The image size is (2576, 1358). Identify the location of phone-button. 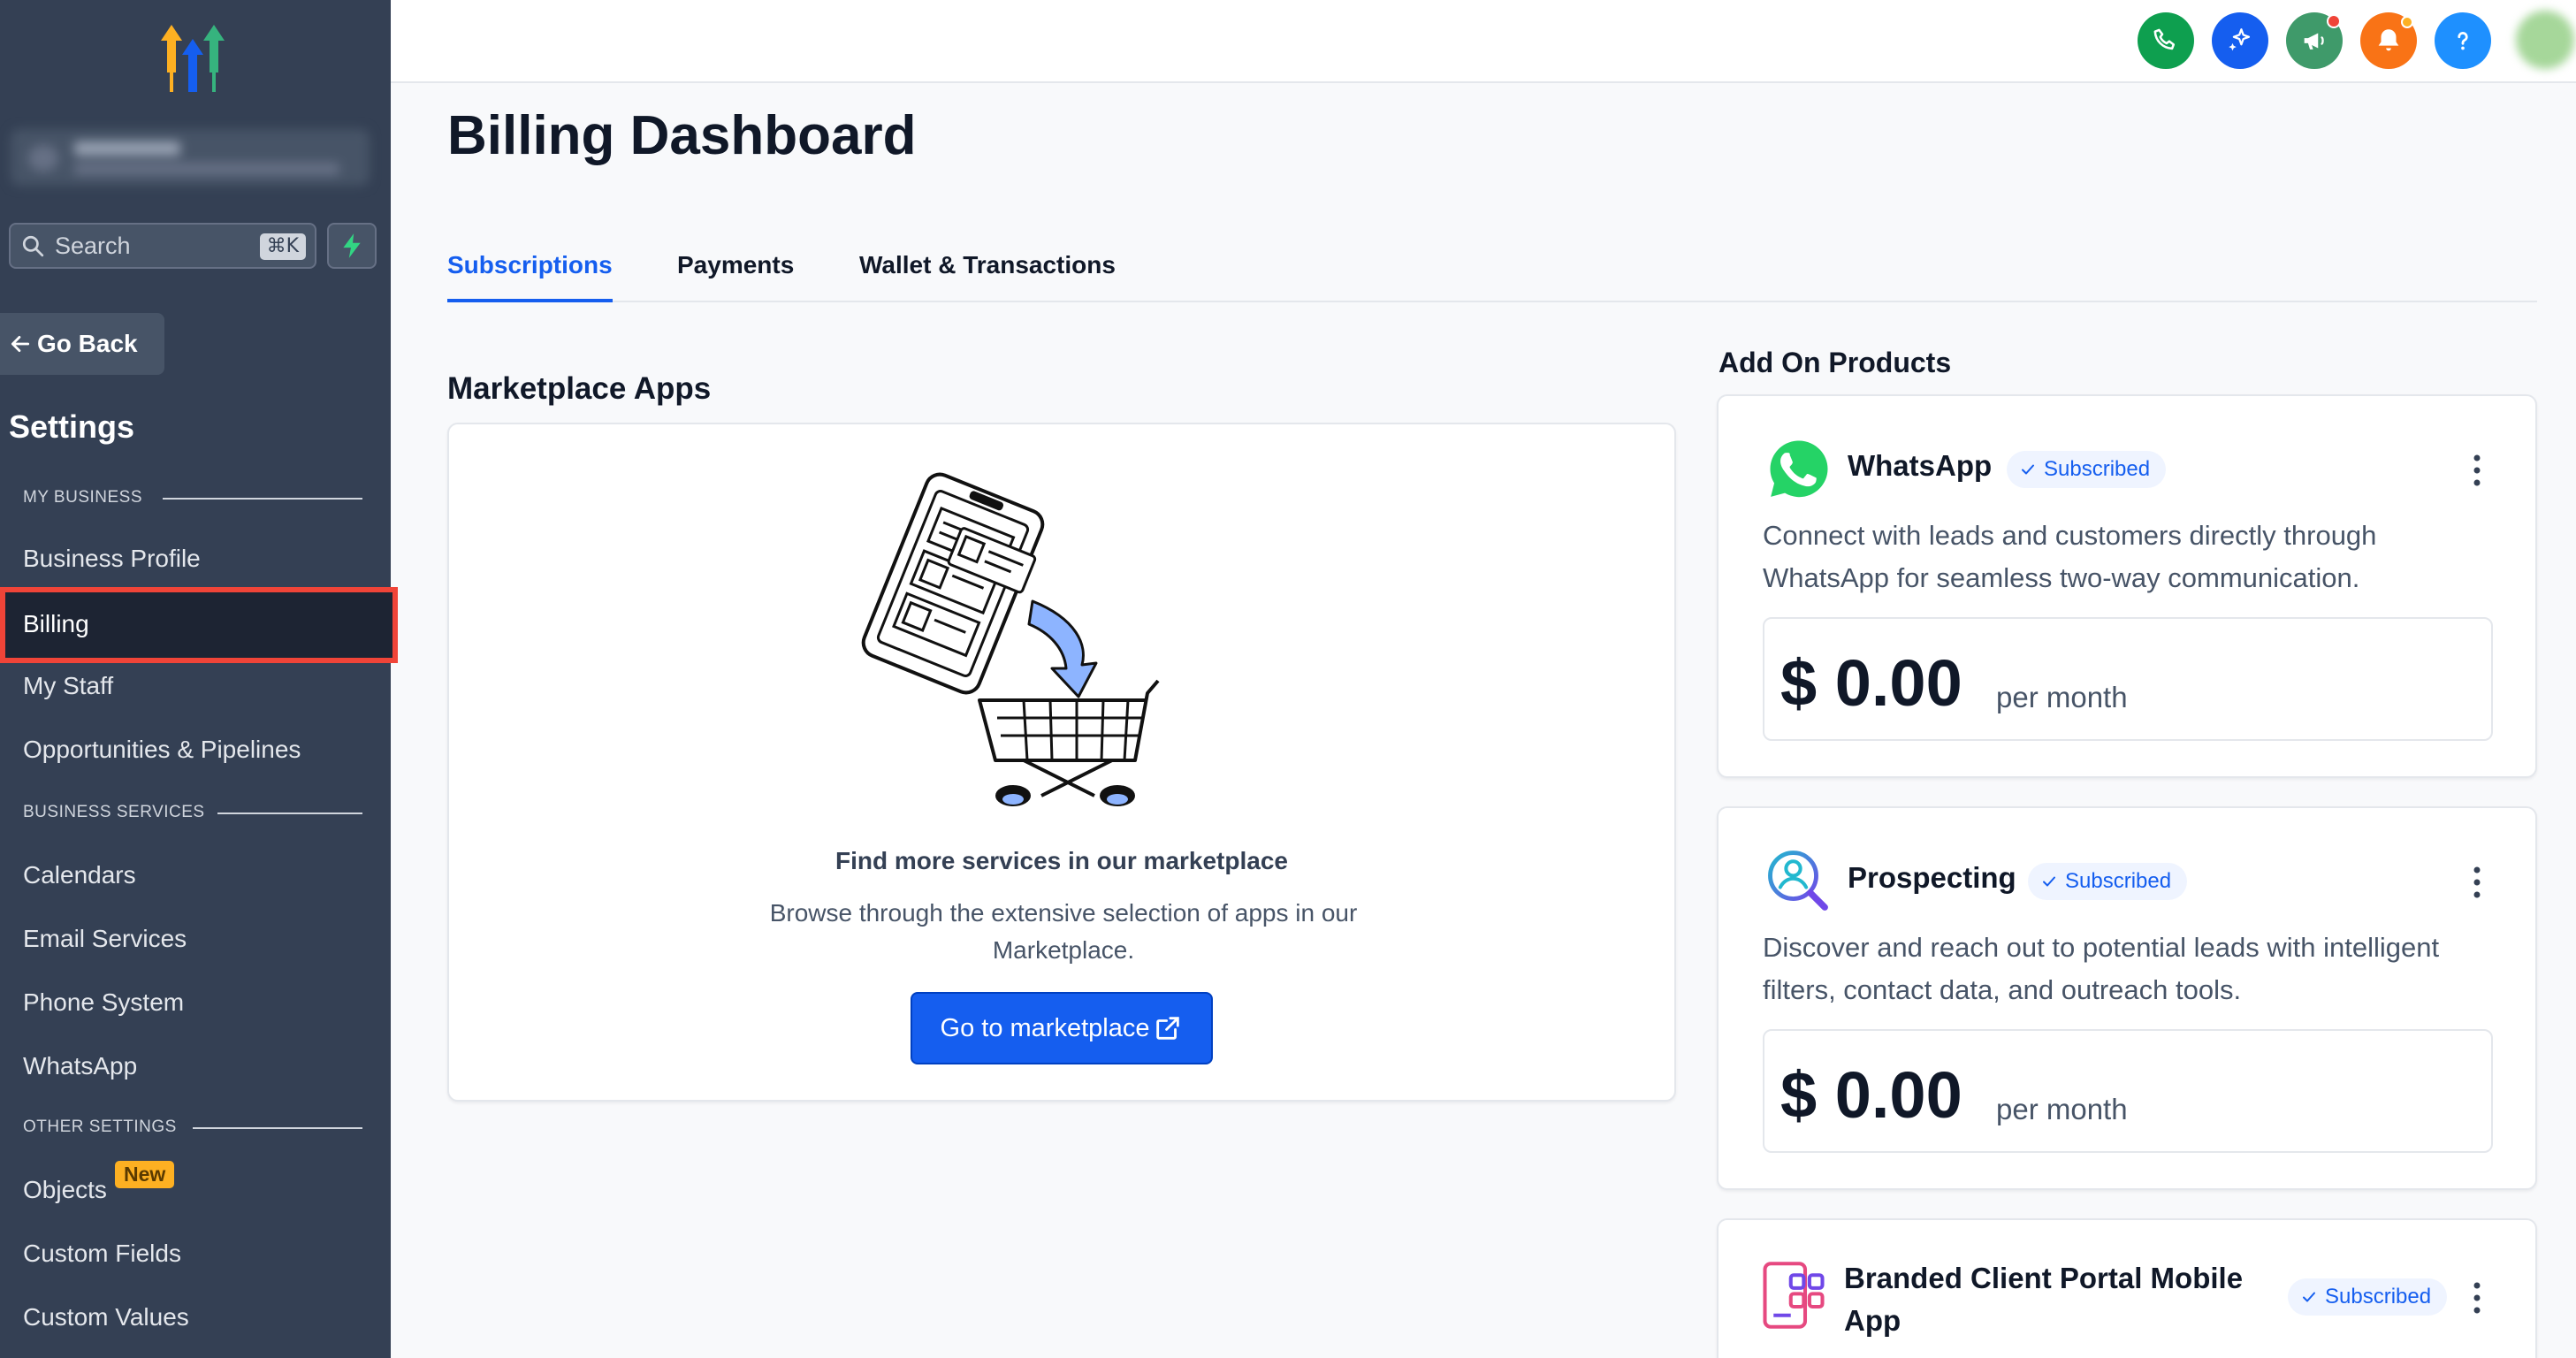
(2166, 40).